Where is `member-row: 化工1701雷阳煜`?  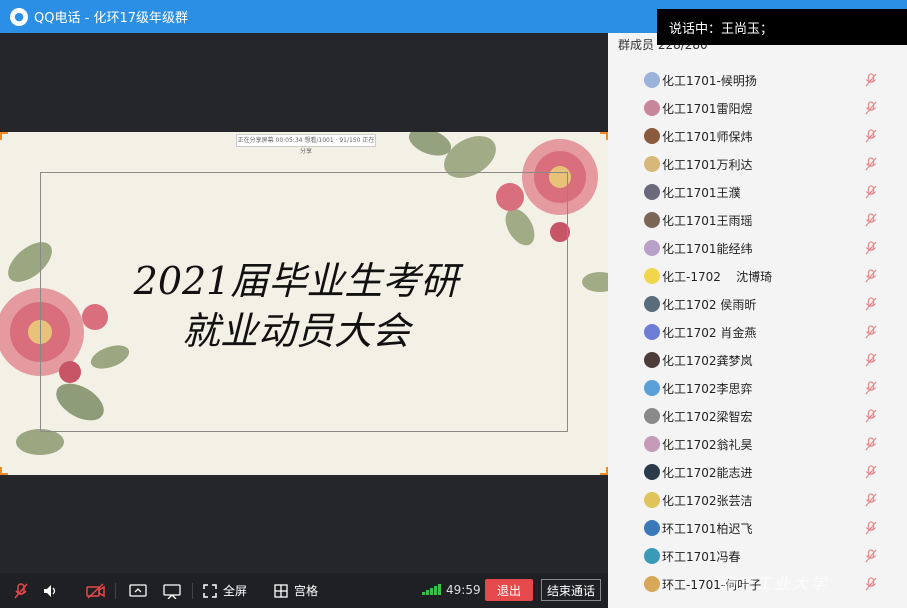
member-row: 化工1701雷阳煜 is located at coordinates (764, 108).